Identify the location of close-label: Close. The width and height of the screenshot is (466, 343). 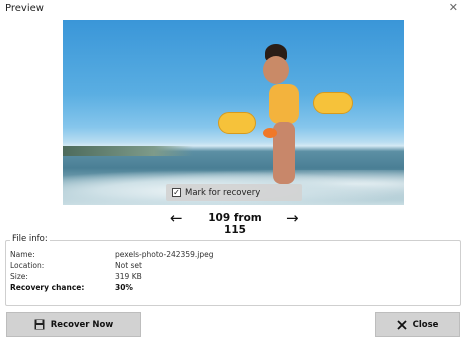
(425, 324).